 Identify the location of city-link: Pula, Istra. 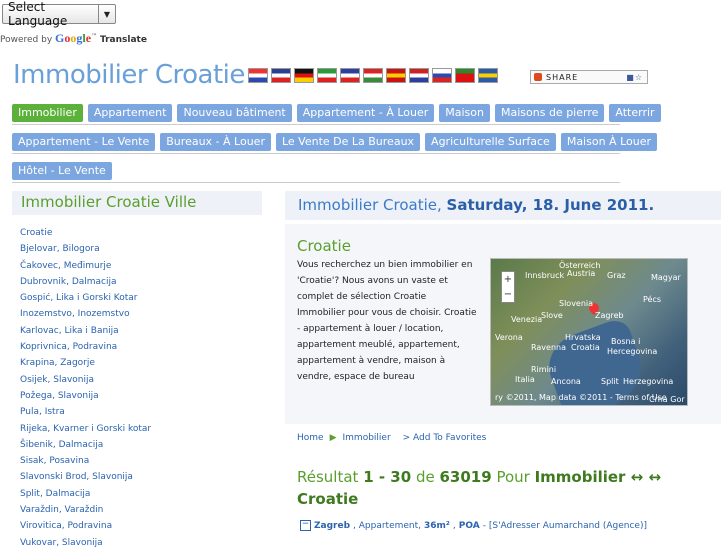
(85, 414).